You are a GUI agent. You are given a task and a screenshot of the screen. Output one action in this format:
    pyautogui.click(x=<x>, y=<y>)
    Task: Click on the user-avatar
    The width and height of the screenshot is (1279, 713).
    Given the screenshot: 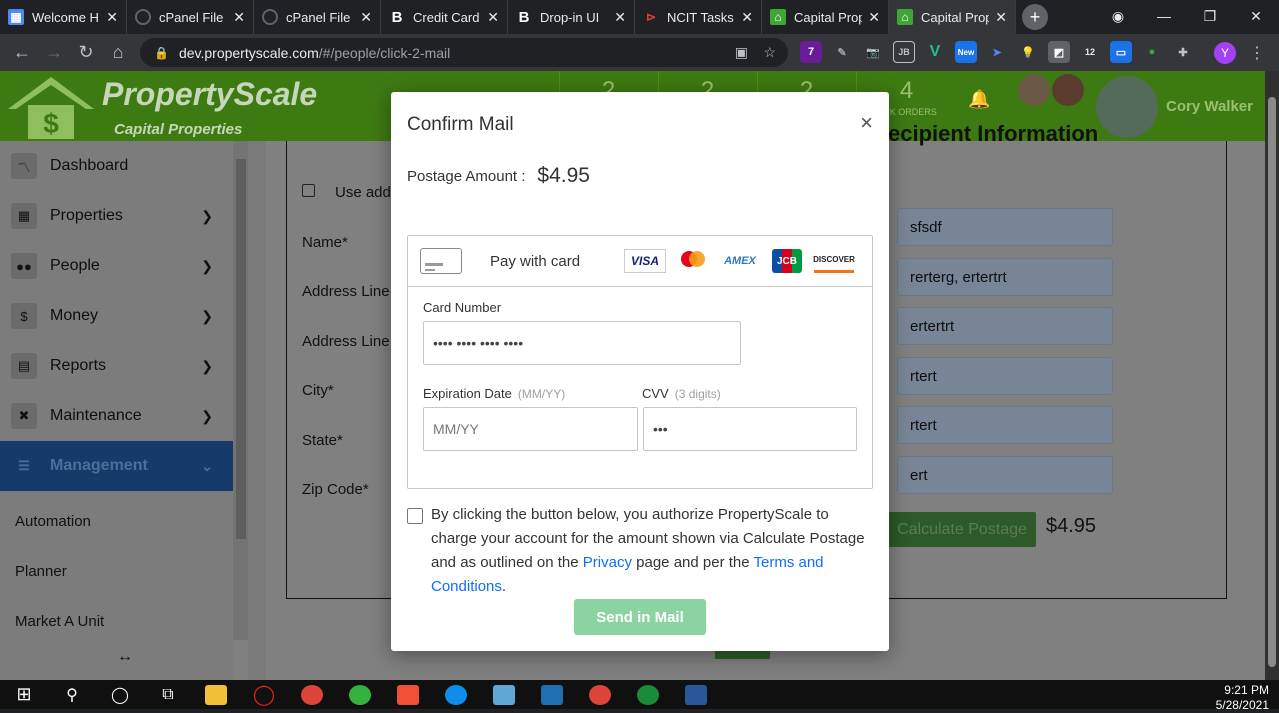 What is the action you would take?
    pyautogui.click(x=1127, y=107)
    